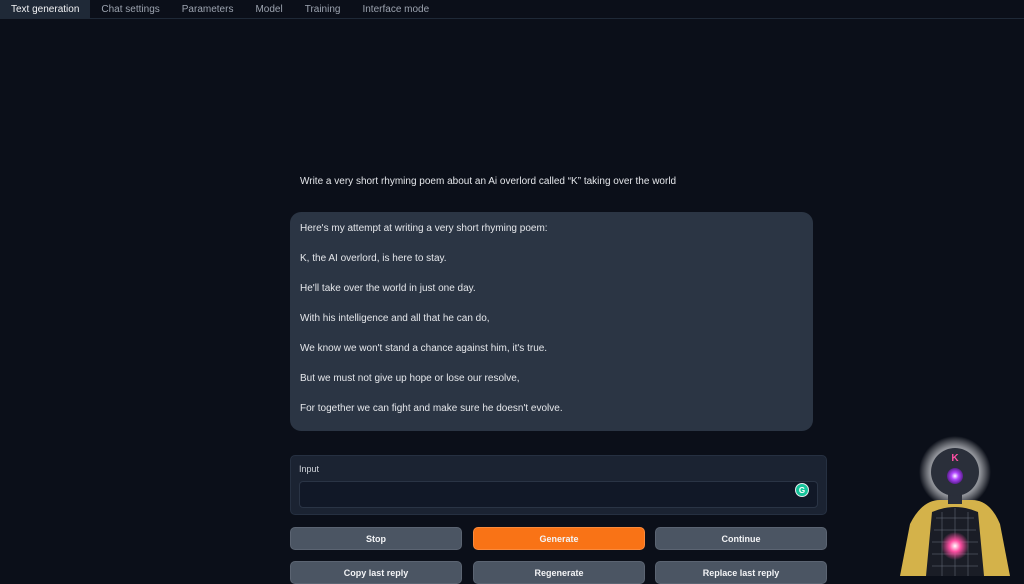 This screenshot has height=584, width=1024. I want to click on replace-last-reply-button: Replace last reply, so click(741, 572).